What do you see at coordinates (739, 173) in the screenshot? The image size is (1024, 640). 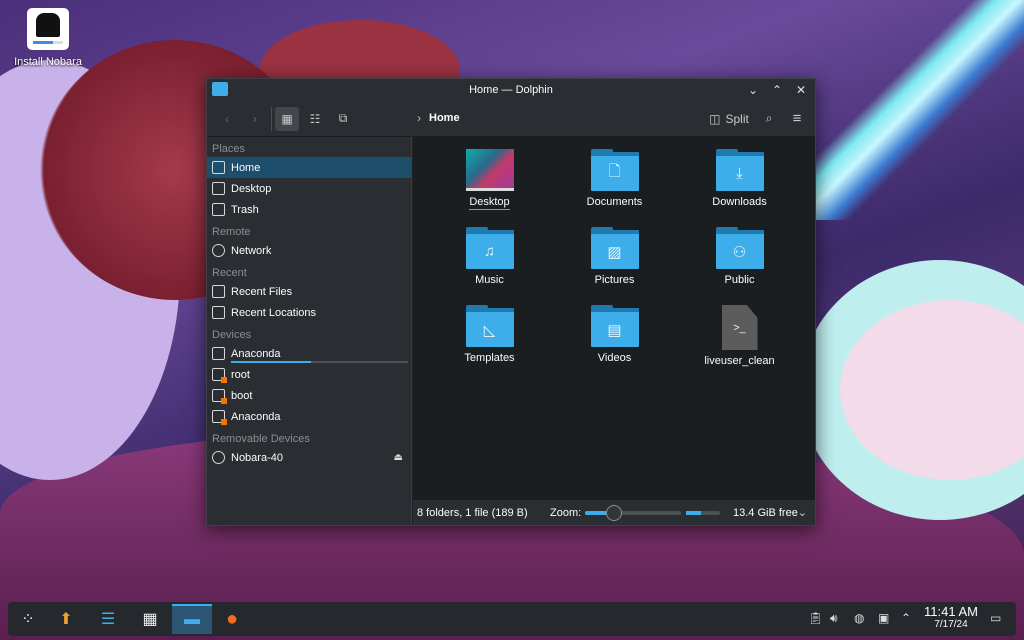 I see `folder-glyph-icon: ⤓` at bounding box center [739, 173].